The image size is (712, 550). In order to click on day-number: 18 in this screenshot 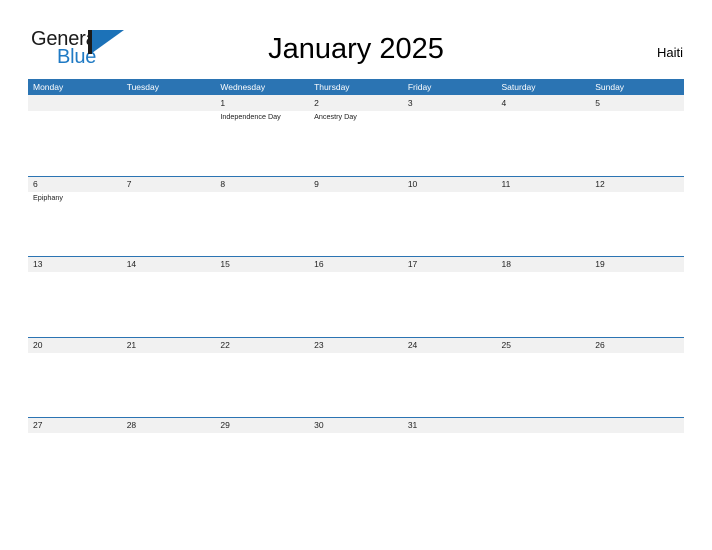, I will do `click(506, 264)`.